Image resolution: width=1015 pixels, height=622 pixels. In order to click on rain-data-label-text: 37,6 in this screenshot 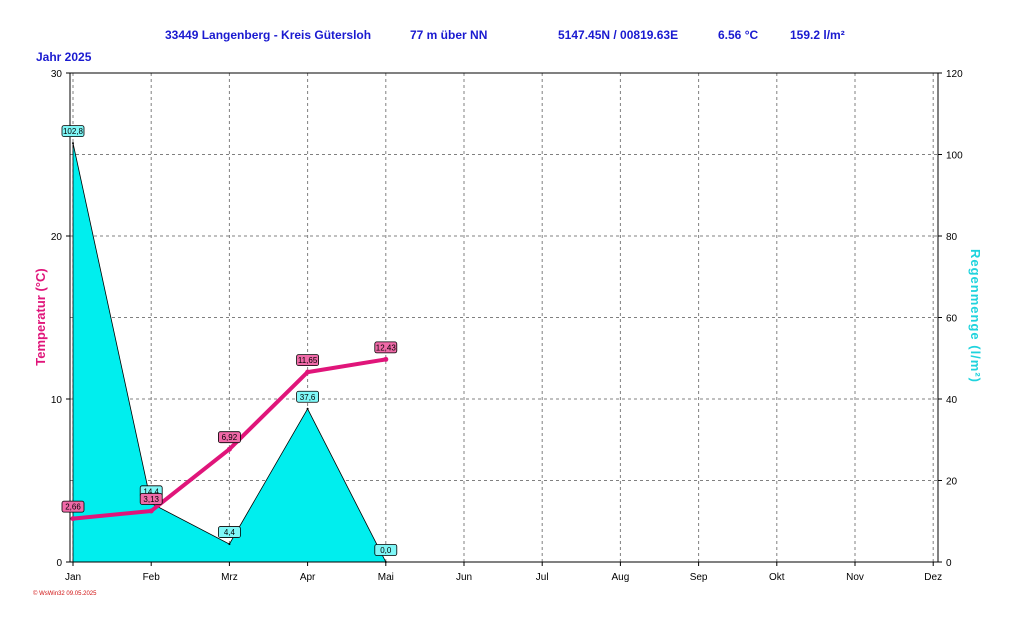, I will do `click(308, 397)`.